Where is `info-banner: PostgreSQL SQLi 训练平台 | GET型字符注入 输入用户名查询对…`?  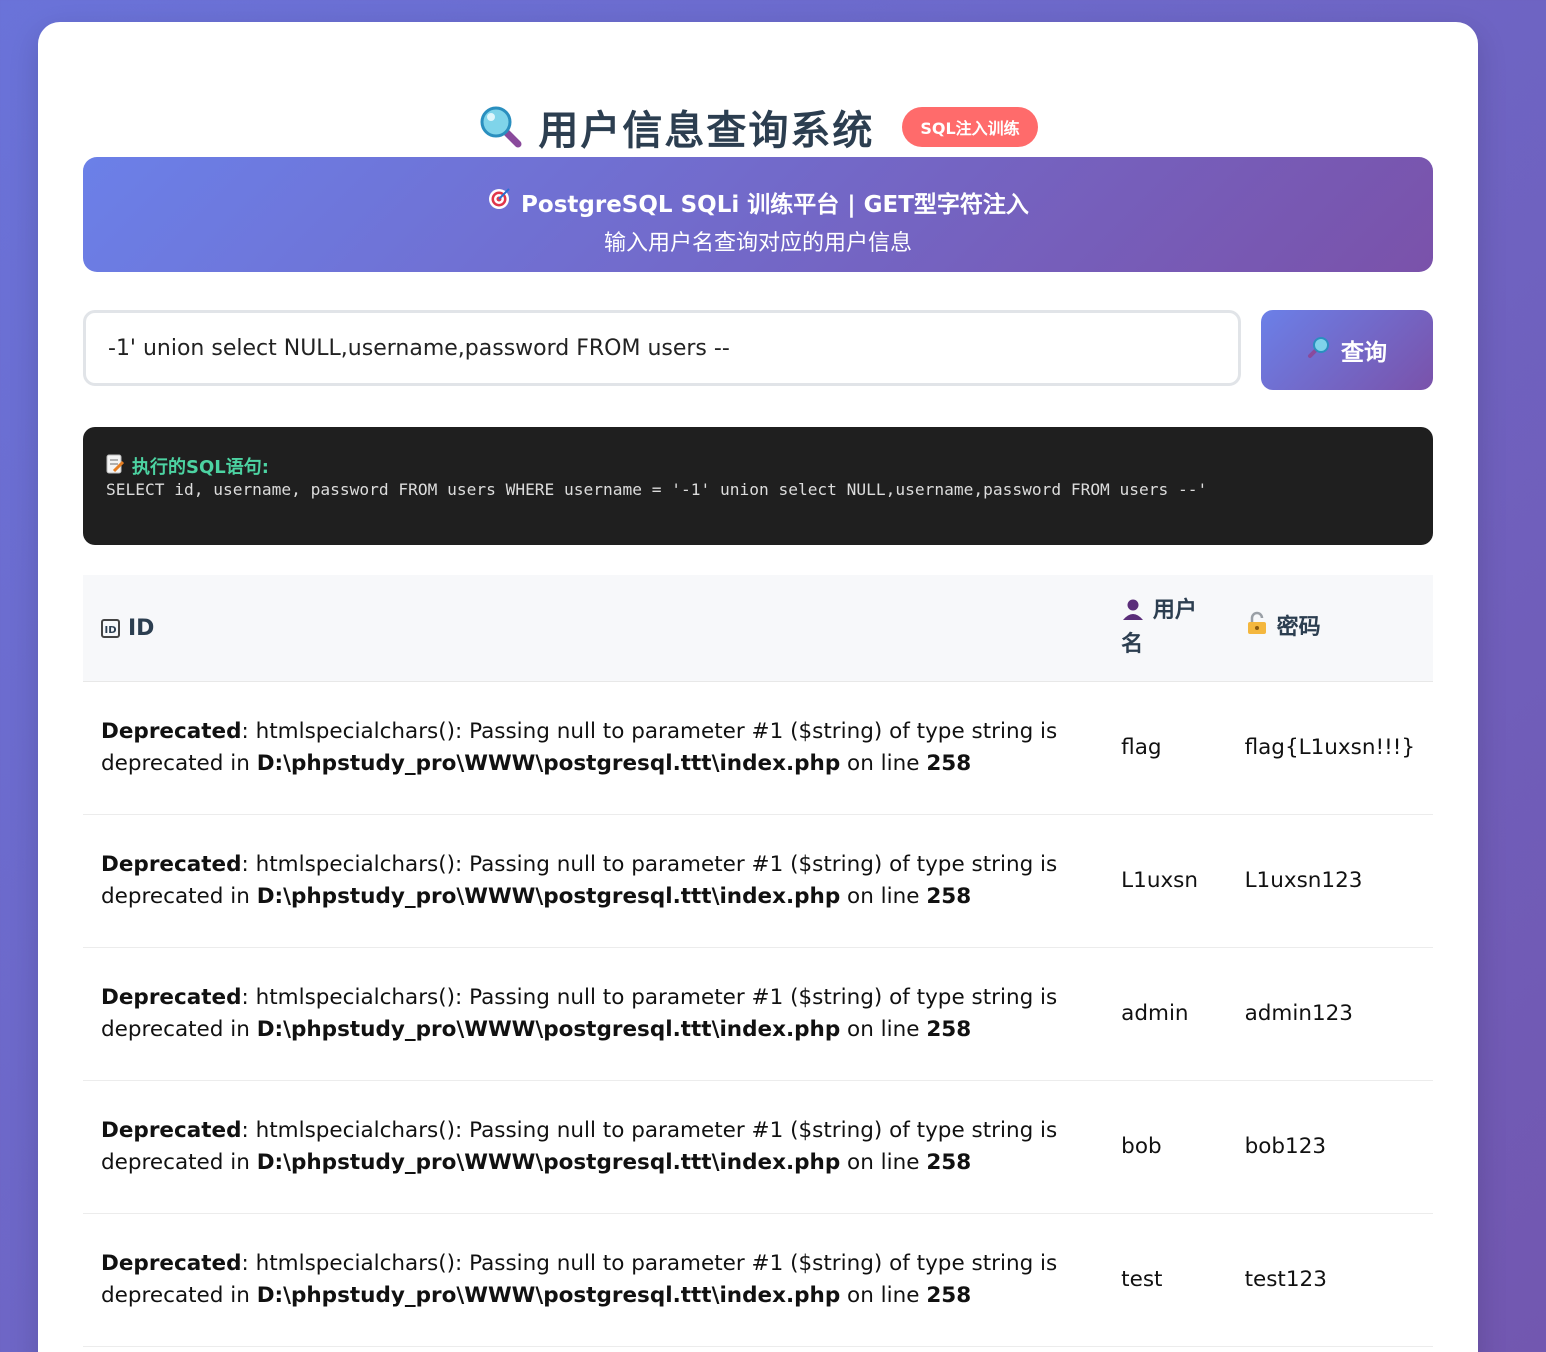 info-banner: PostgreSQL SQLi 训练平台 | GET型字符注入 输入用户名查询对… is located at coordinates (758, 214).